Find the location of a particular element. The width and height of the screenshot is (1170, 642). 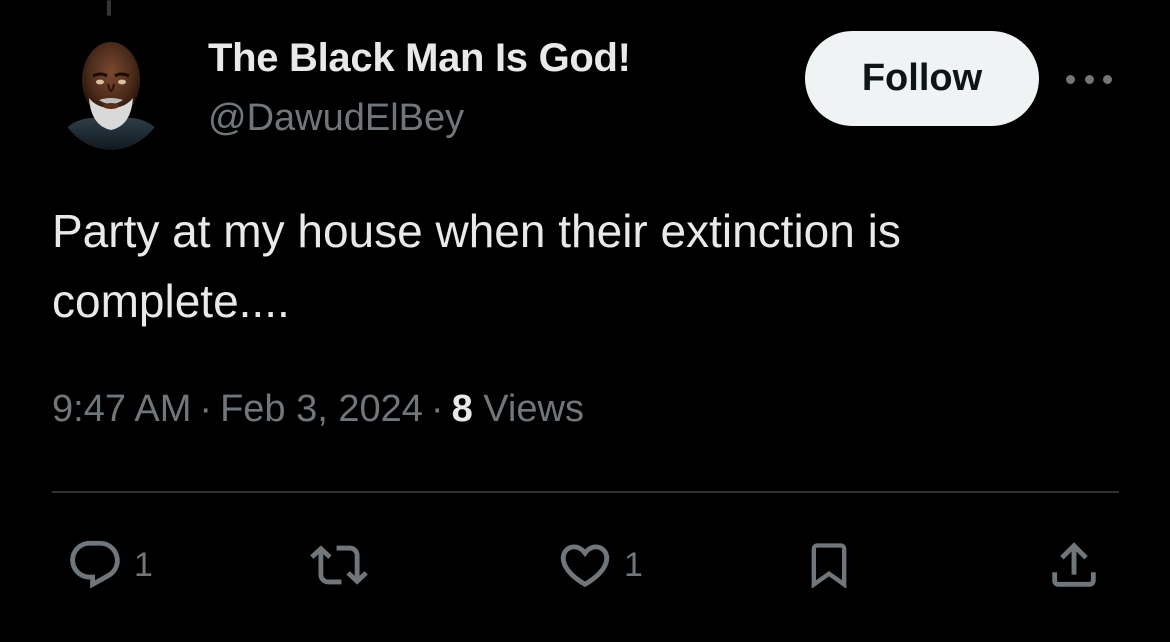

views-count: 8 is located at coordinates (462, 409).